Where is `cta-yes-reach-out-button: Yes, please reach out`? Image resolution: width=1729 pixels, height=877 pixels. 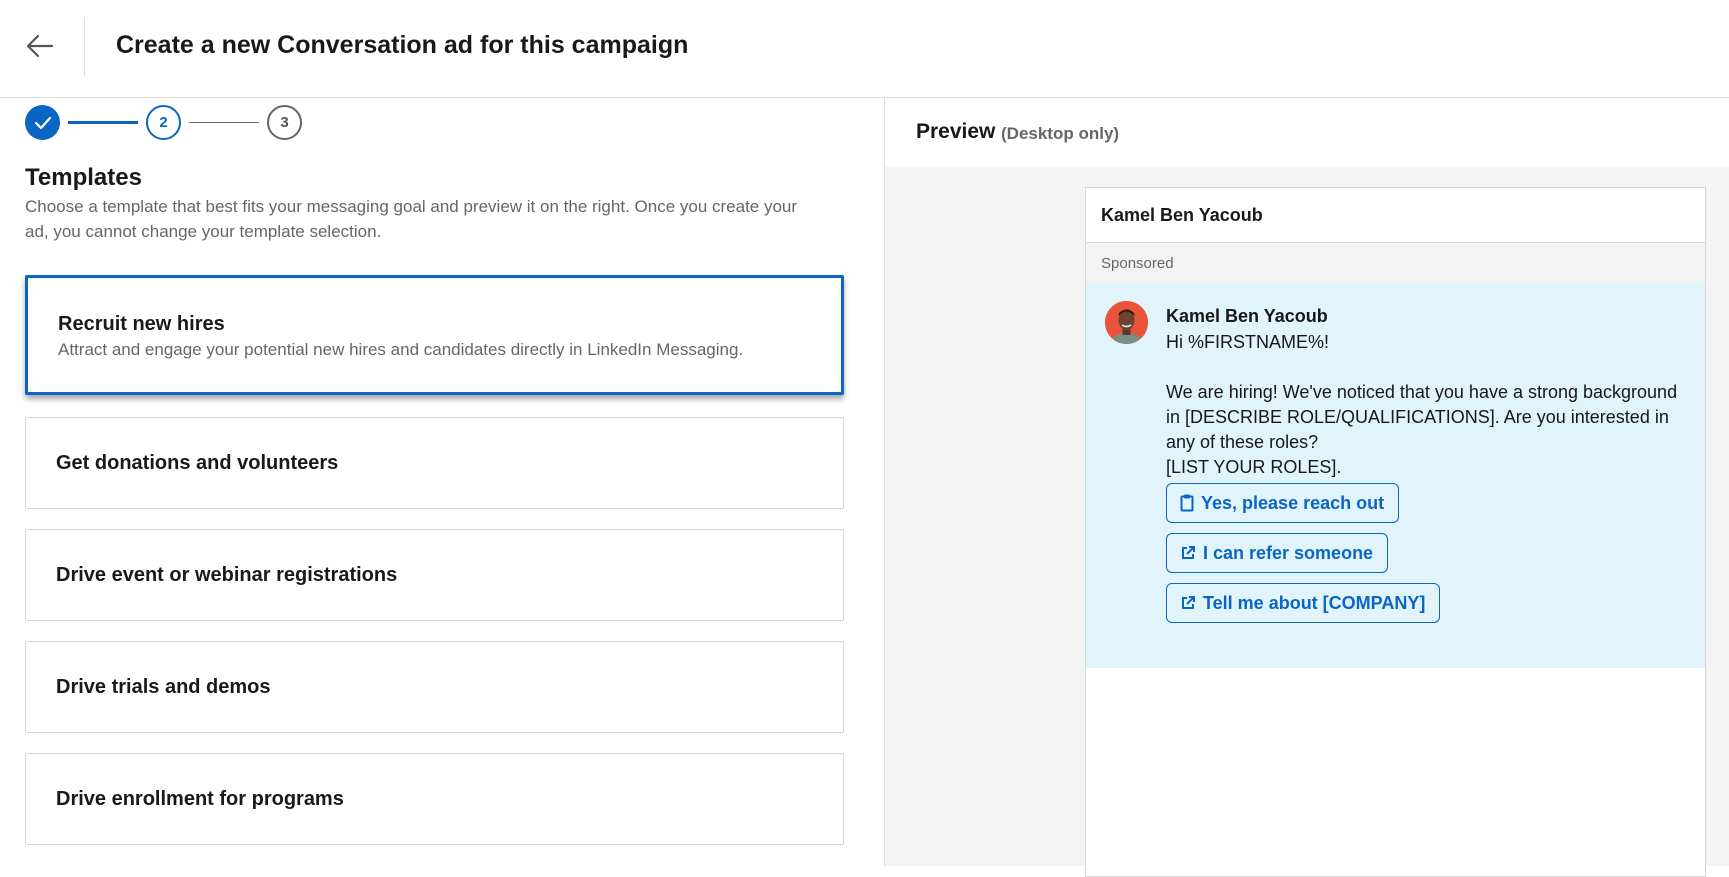
cta-yes-reach-out-button: Yes, please reach out is located at coordinates (1283, 503).